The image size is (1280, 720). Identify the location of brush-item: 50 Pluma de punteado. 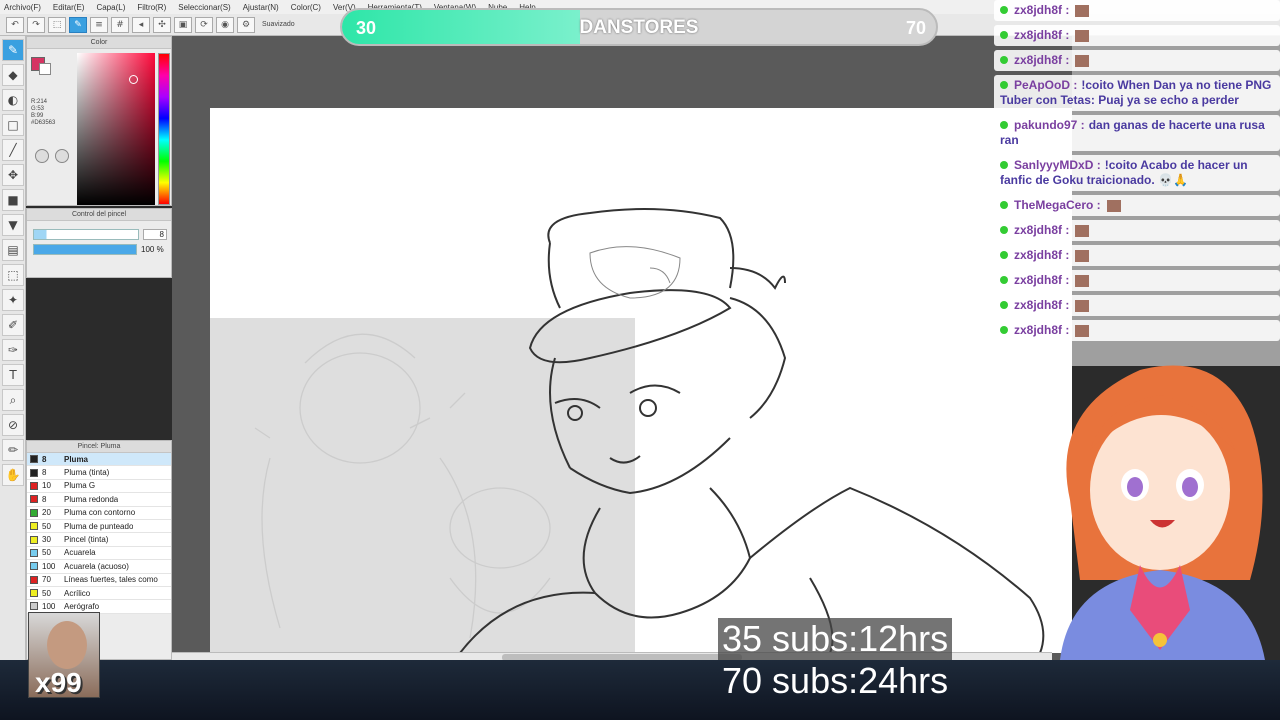
(99, 526).